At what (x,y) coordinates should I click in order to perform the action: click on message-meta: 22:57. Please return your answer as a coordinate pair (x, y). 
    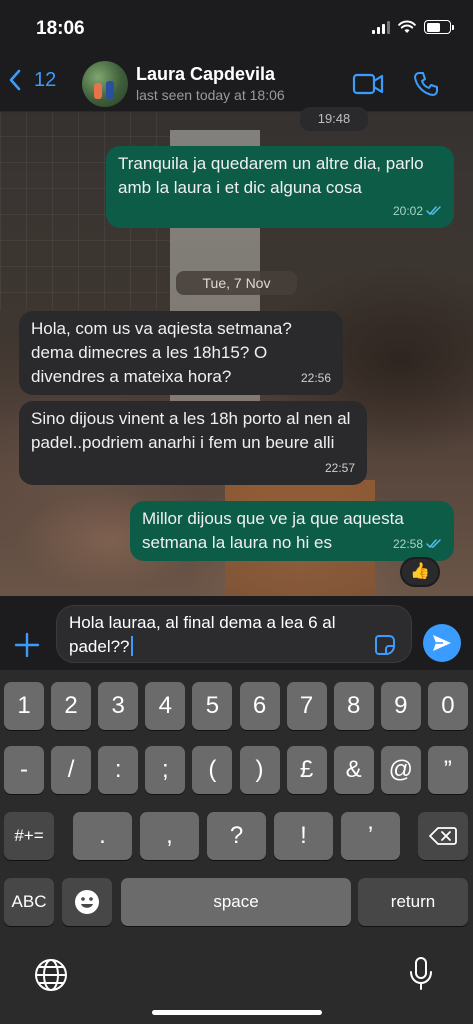
    Looking at the image, I should click on (340, 468).